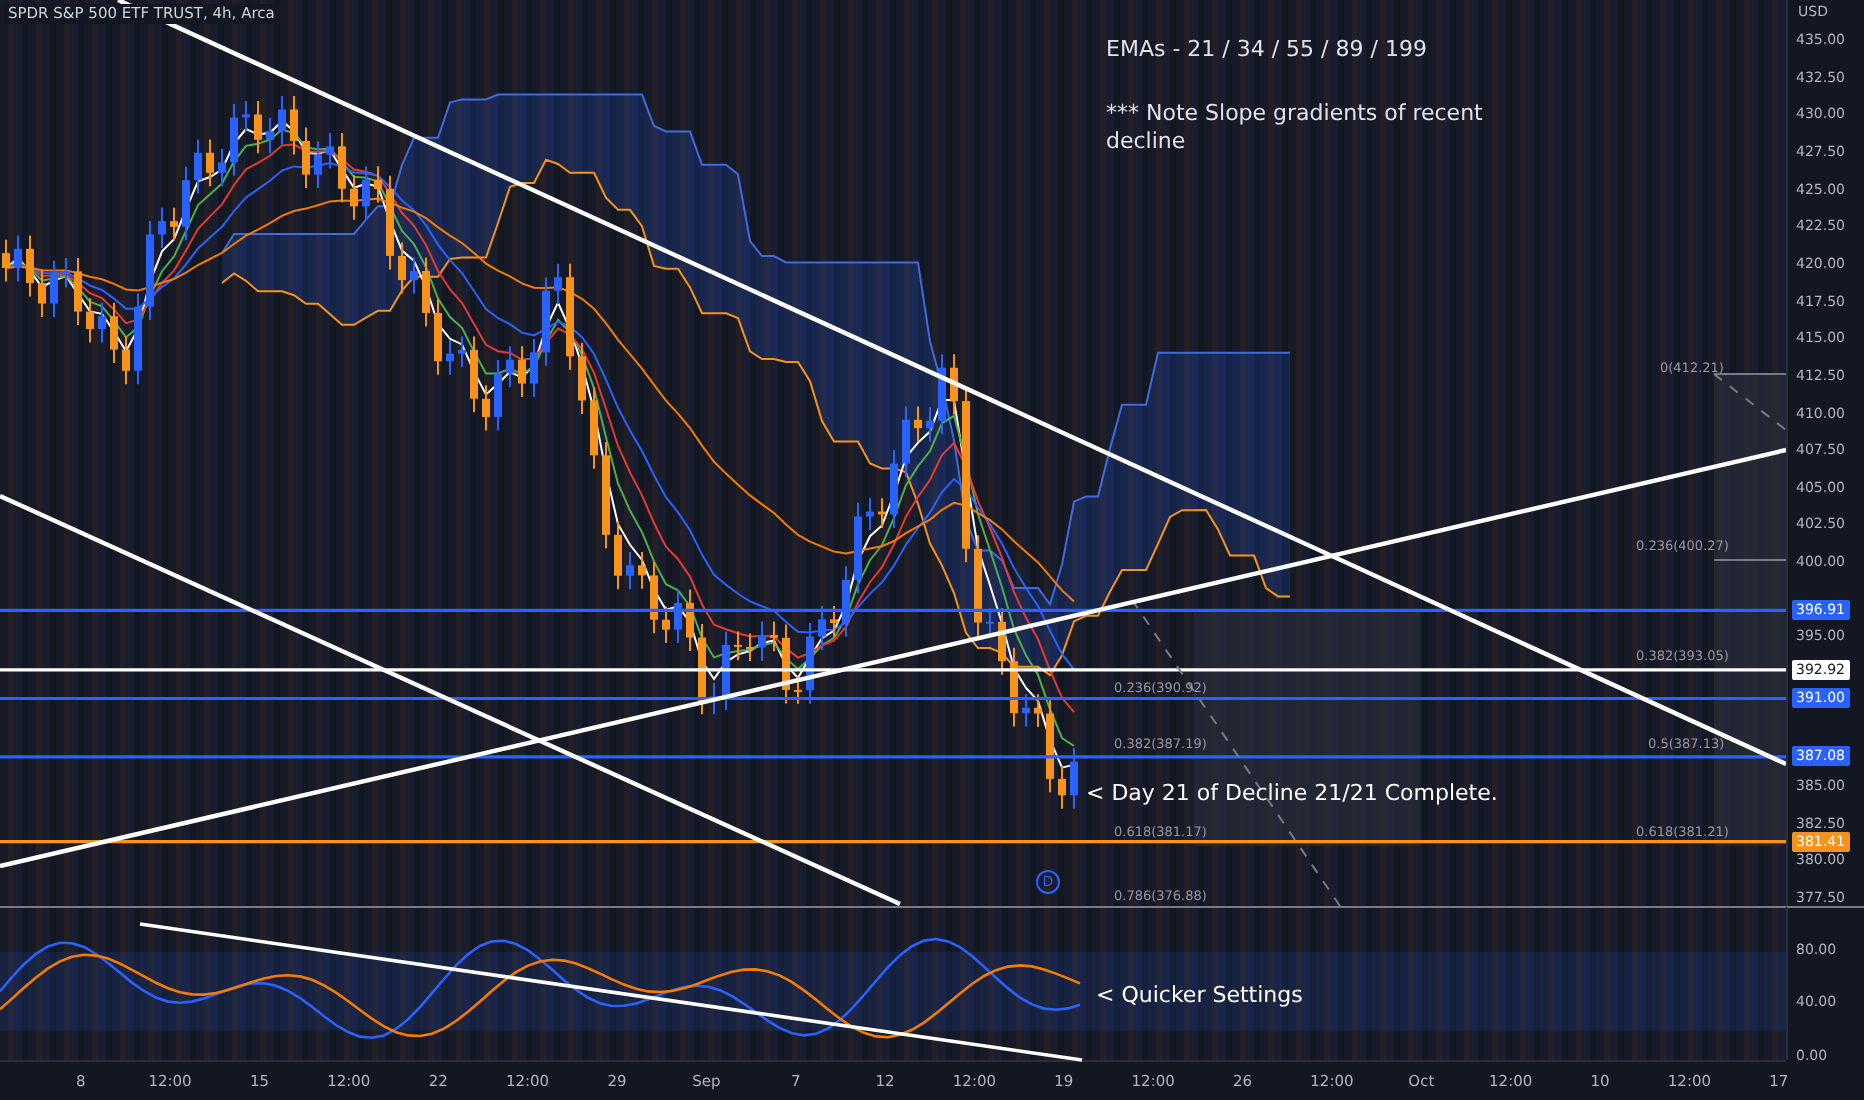 The image size is (1864, 1100). Describe the element at coordinates (1199, 995) in the screenshot. I see `annotation-text: < Quicker Settings` at that location.